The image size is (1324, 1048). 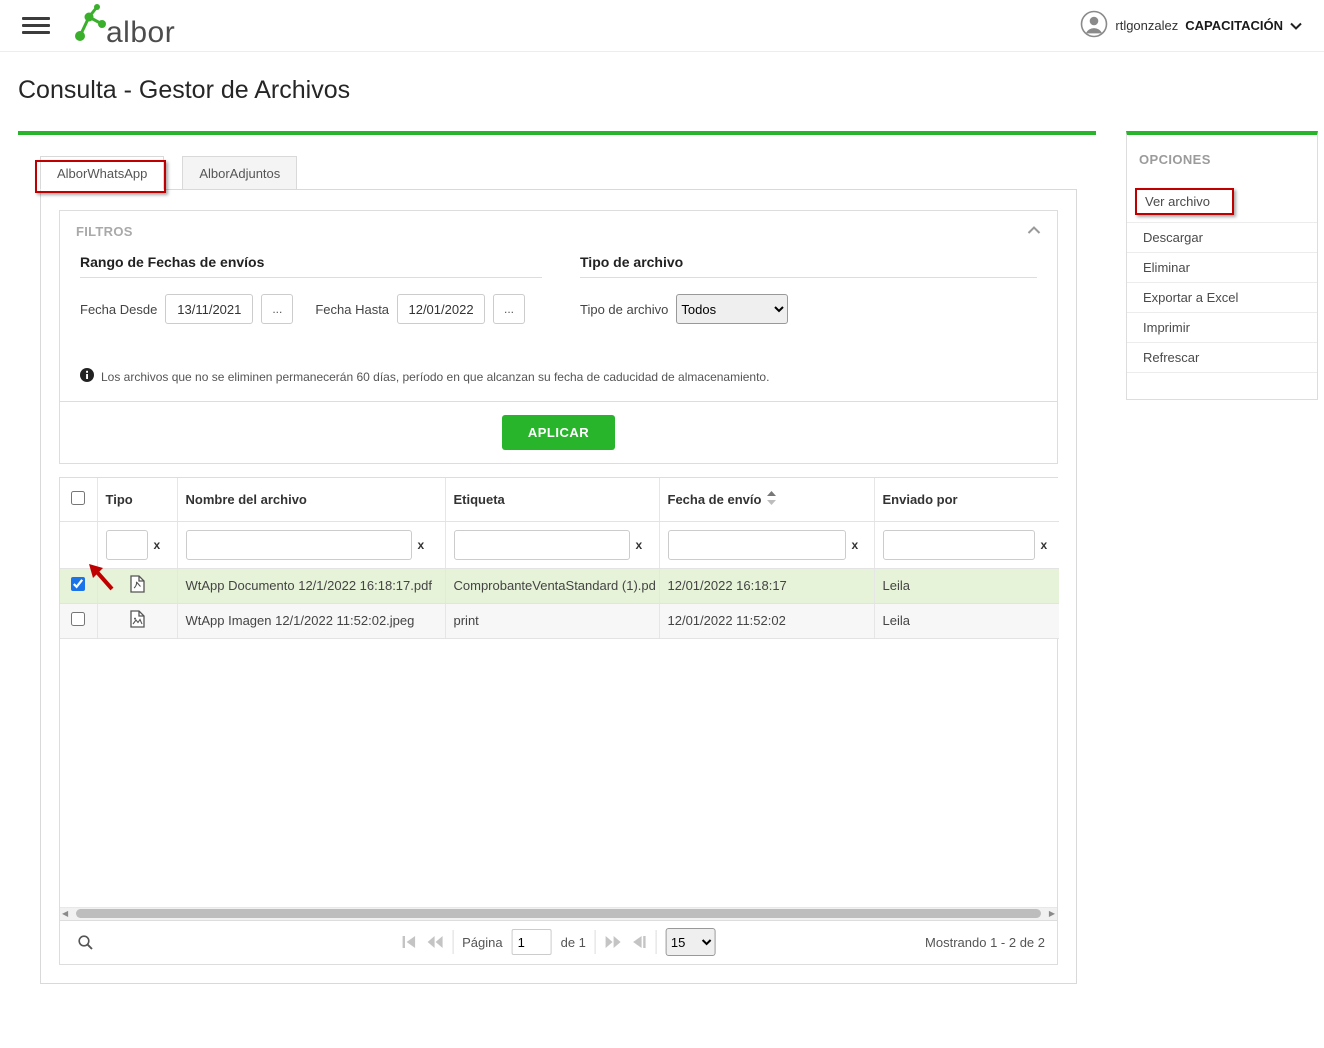 I want to click on tipo-archivo-select: Todos, so click(x=732, y=309).